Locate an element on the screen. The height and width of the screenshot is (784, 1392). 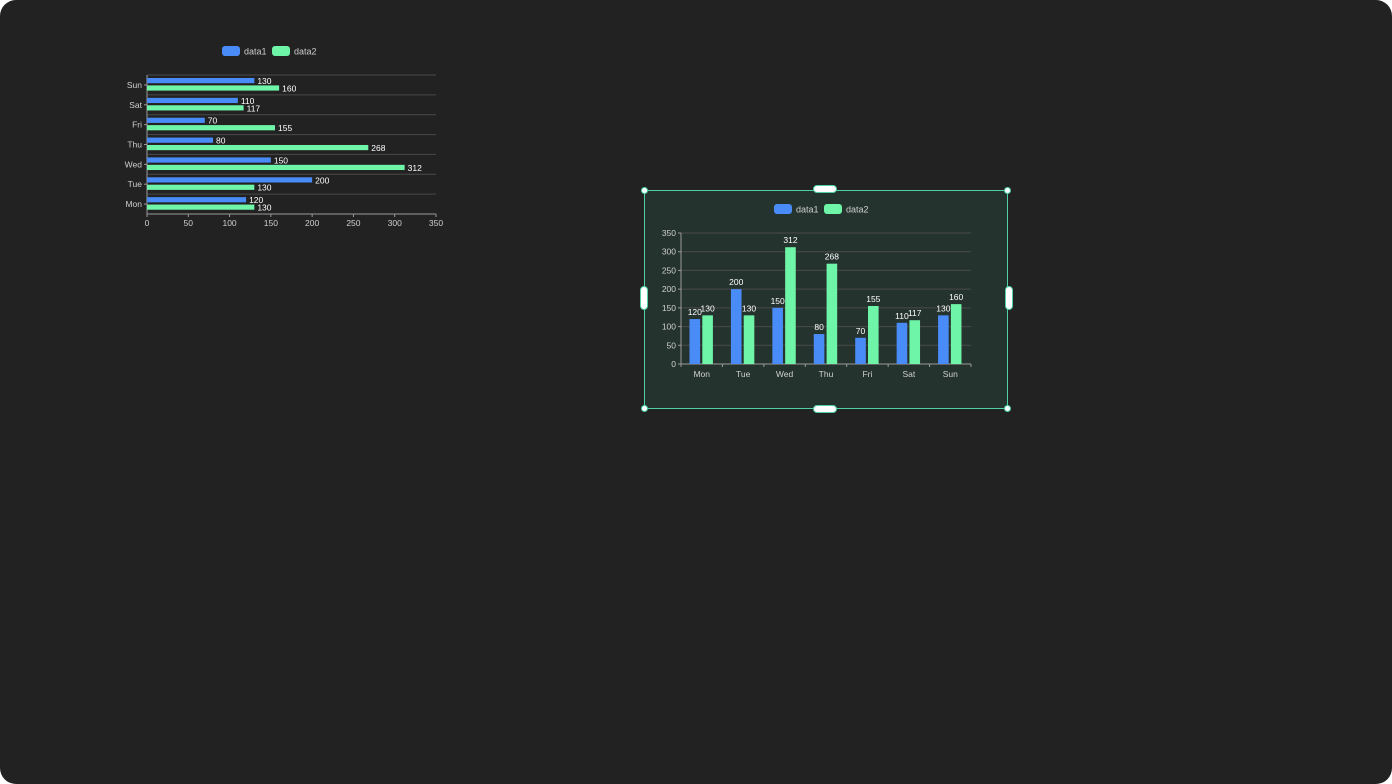
x-tick-label: Fri is located at coordinates (867, 374).